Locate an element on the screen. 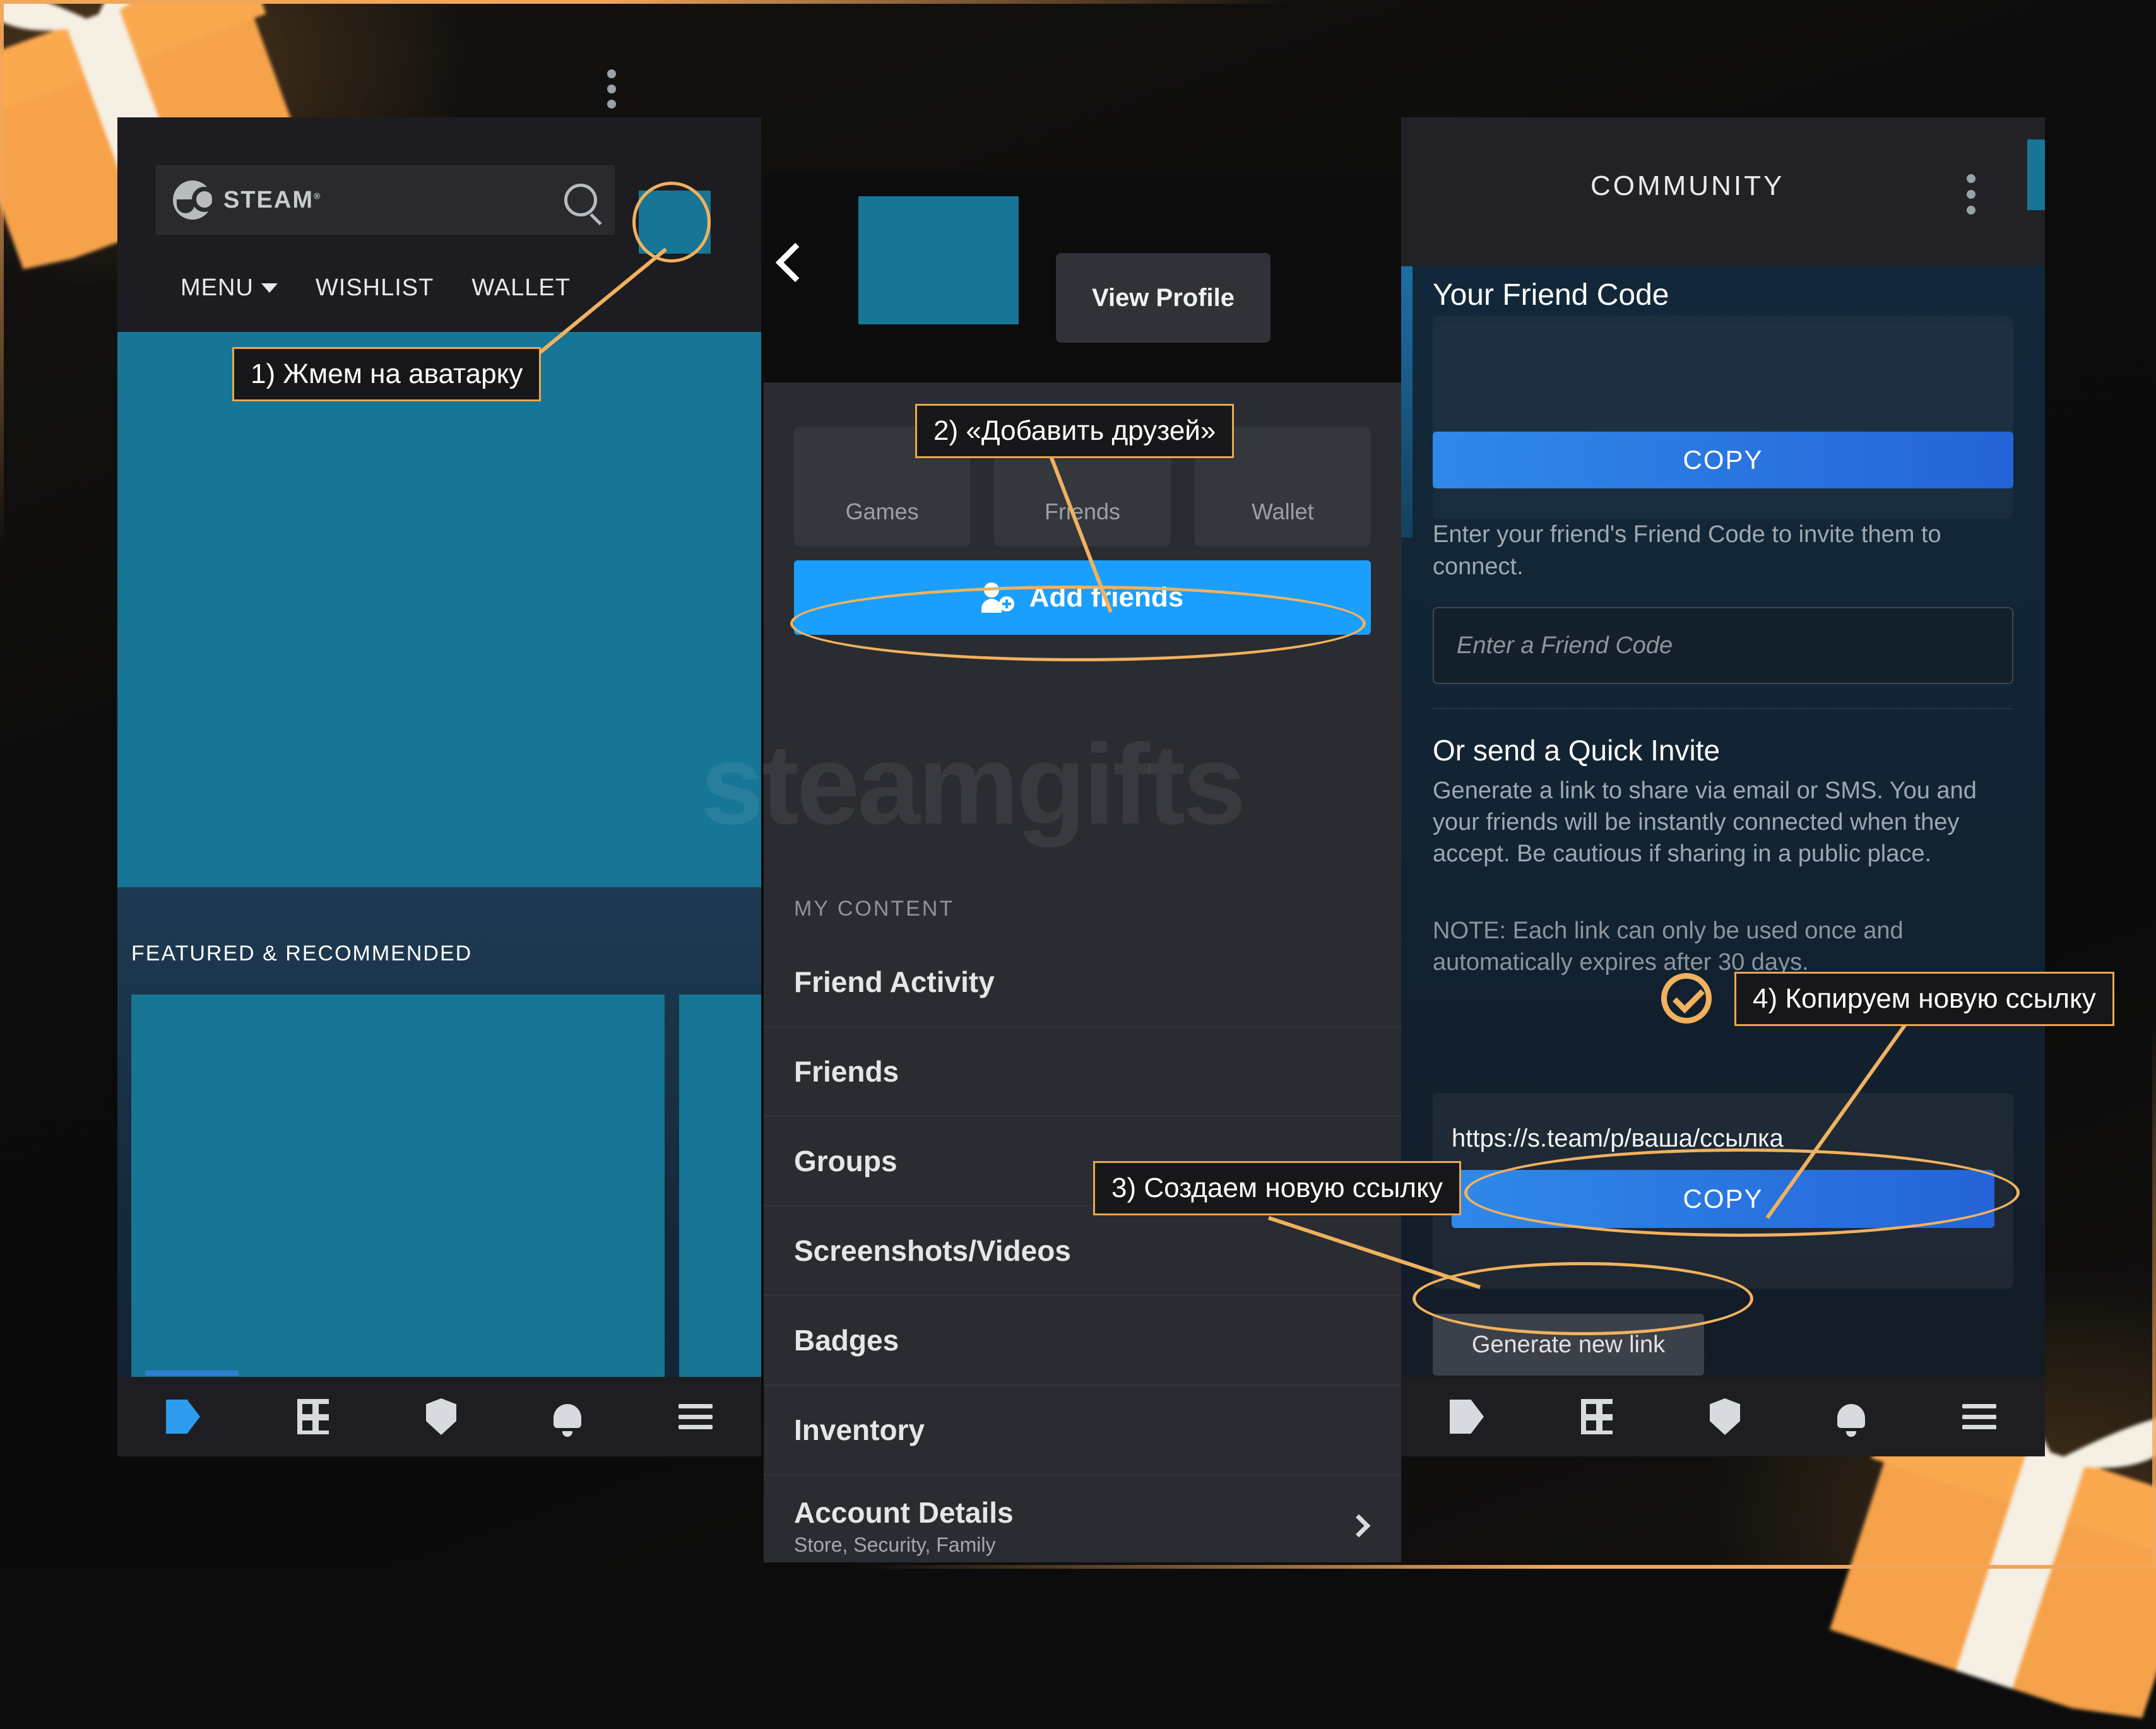 This screenshot has width=2156, height=1729. list-item-label: Account Details is located at coordinates (904, 1512).